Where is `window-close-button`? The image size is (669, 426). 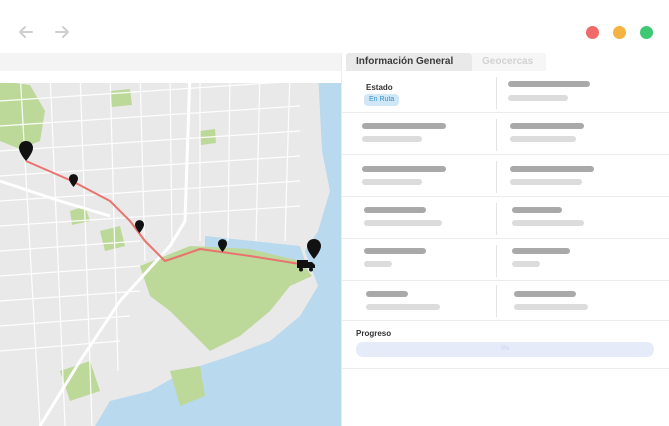
window-close-button is located at coordinates (592, 32).